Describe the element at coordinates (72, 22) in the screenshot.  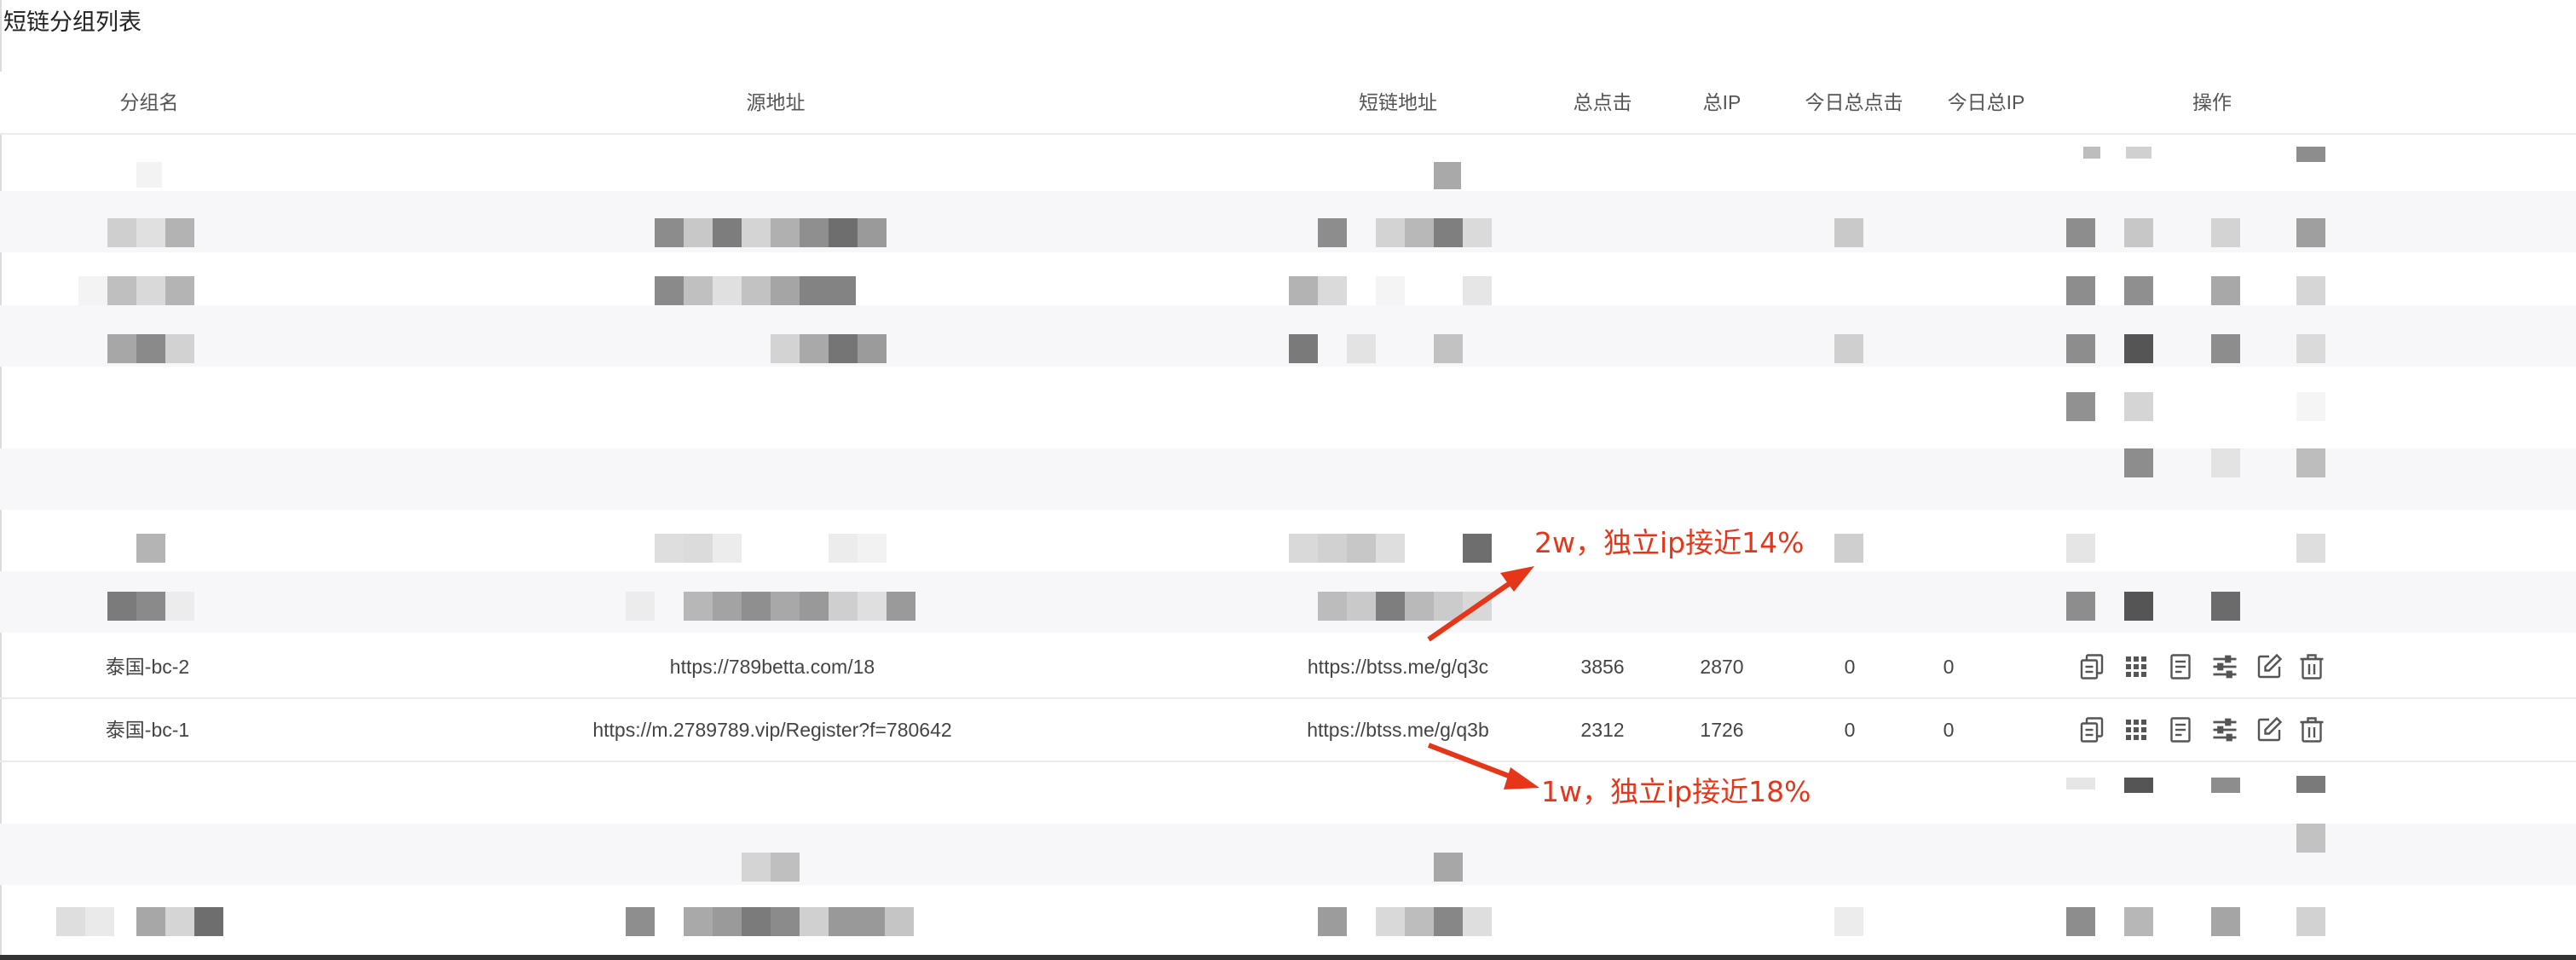
I see `page-title: 短链分组列表` at that location.